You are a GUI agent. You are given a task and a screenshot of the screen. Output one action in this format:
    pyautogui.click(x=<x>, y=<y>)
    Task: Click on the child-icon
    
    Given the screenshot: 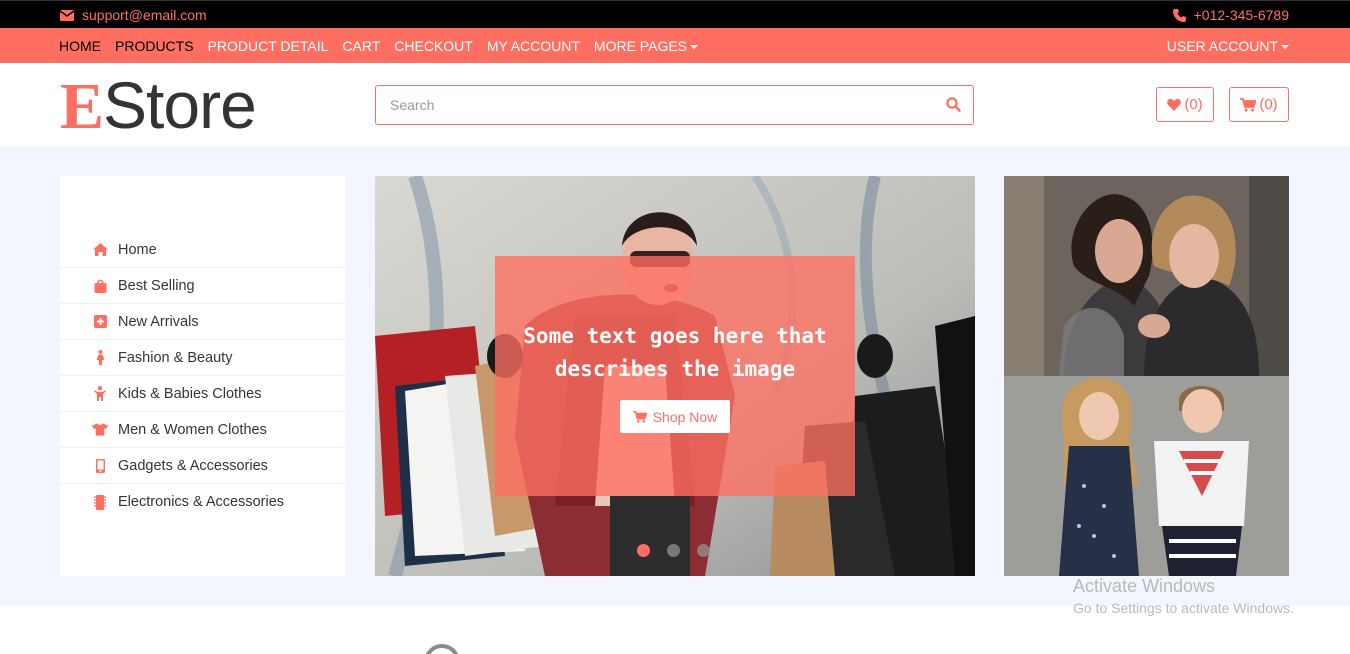 What is the action you would take?
    pyautogui.click(x=100, y=394)
    